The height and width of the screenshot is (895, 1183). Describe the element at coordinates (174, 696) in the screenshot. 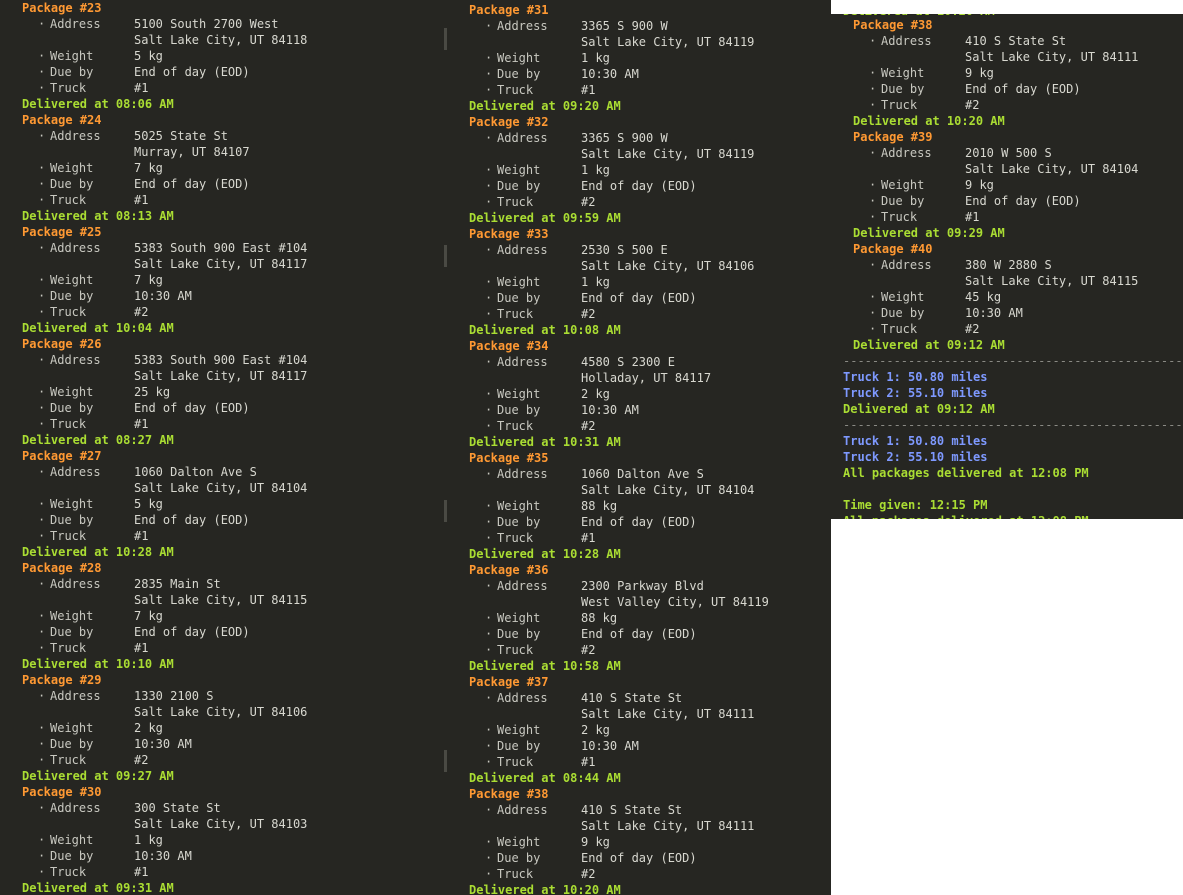

I see `field-value: 1330 2100 S` at that location.